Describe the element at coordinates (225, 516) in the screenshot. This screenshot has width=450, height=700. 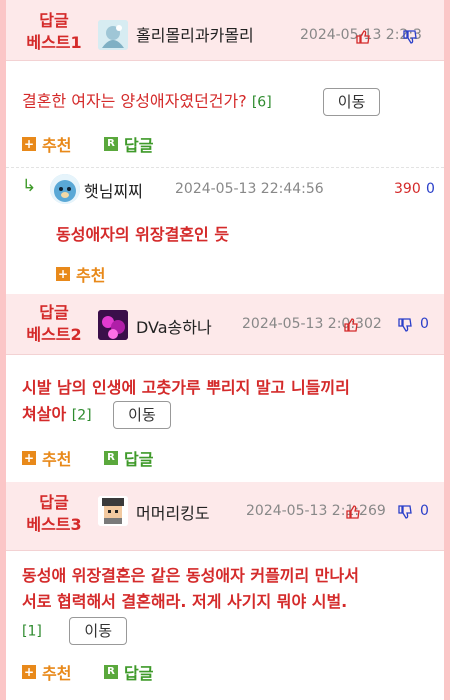
I see `best-comment-header: 답글 베스트3 머머리킹도 2024-05-13 2:1:269 0` at that location.